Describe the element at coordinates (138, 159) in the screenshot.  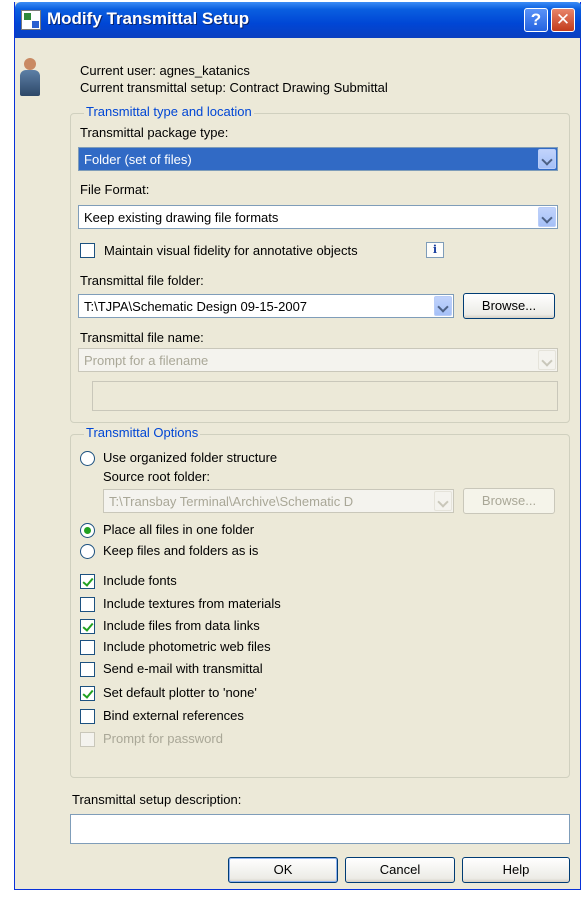
I see `package-type-value: Folder (set of files)` at that location.